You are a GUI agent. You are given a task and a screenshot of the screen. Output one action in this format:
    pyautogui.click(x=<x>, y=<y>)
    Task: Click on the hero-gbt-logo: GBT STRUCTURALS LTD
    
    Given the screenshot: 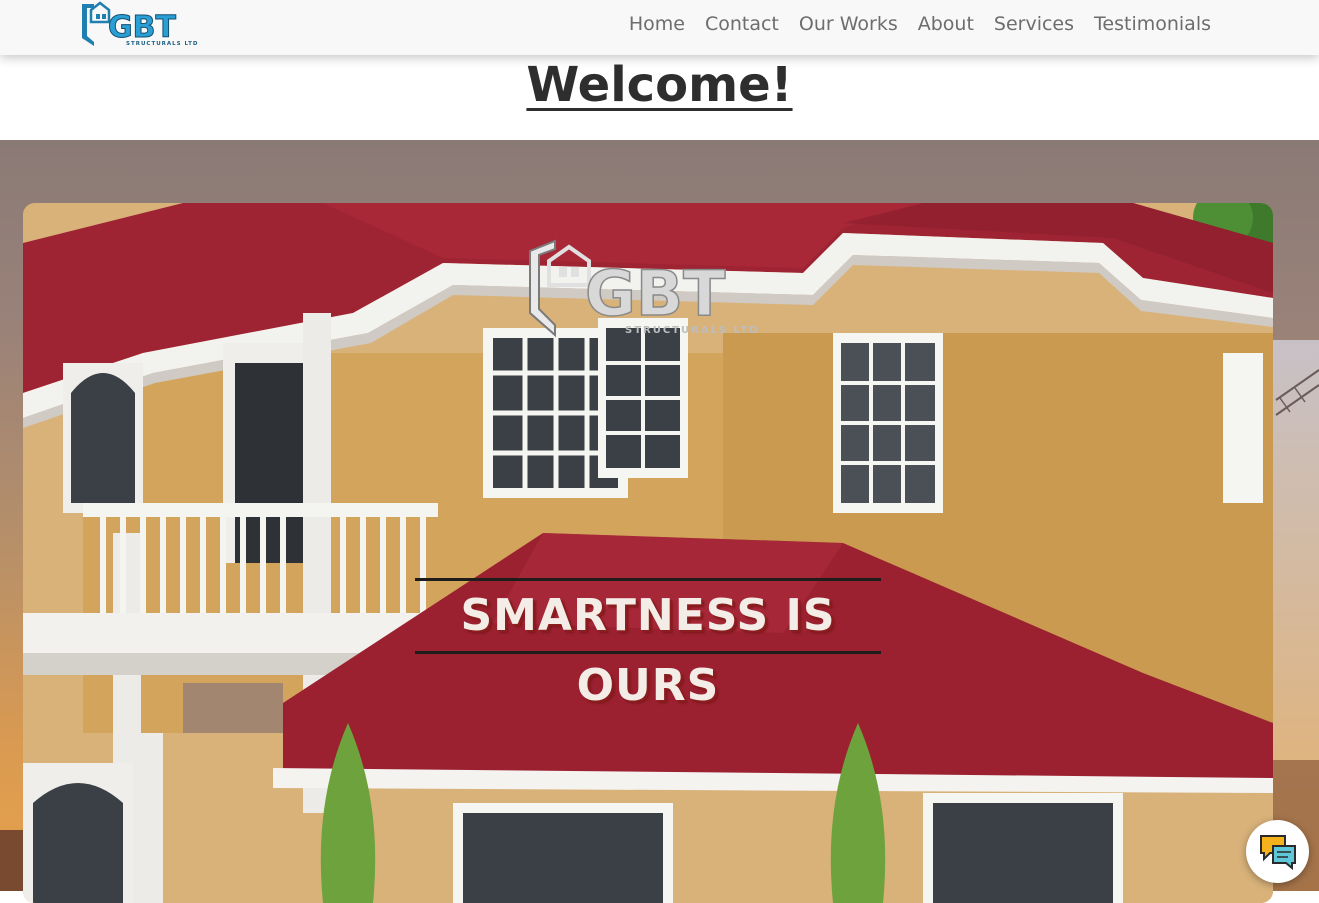 What is the action you would take?
    pyautogui.click(x=649, y=289)
    